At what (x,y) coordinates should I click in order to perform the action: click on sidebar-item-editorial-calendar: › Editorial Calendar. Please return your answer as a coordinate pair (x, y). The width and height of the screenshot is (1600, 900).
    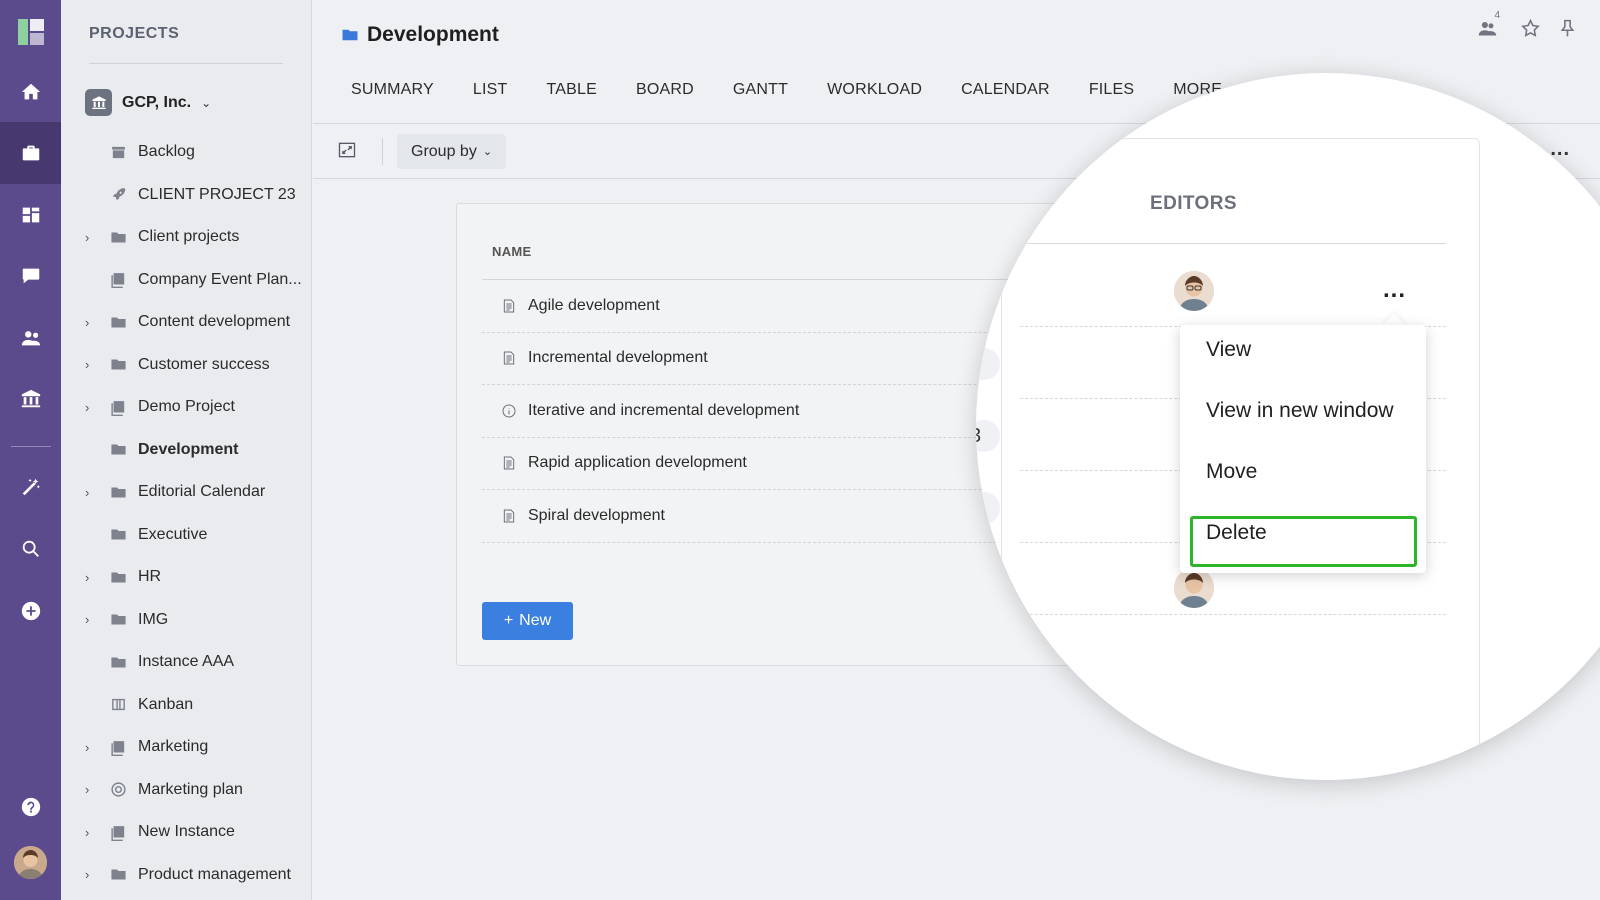
    Looking at the image, I should click on (186, 492).